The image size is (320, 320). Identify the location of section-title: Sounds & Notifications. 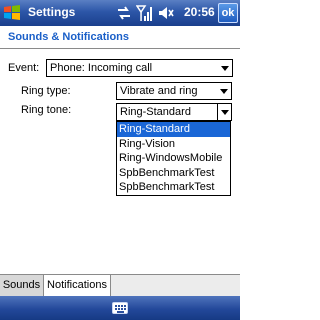
(68, 37).